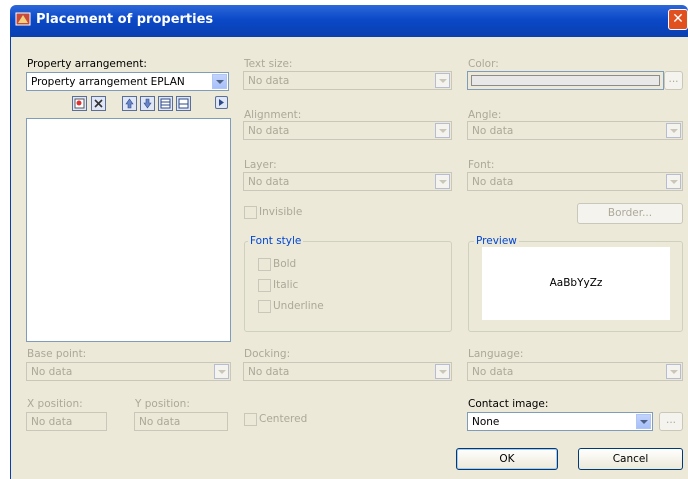 This screenshot has height=479, width=688. Describe the element at coordinates (486, 422) in the screenshot. I see `contact-image-value: None` at that location.